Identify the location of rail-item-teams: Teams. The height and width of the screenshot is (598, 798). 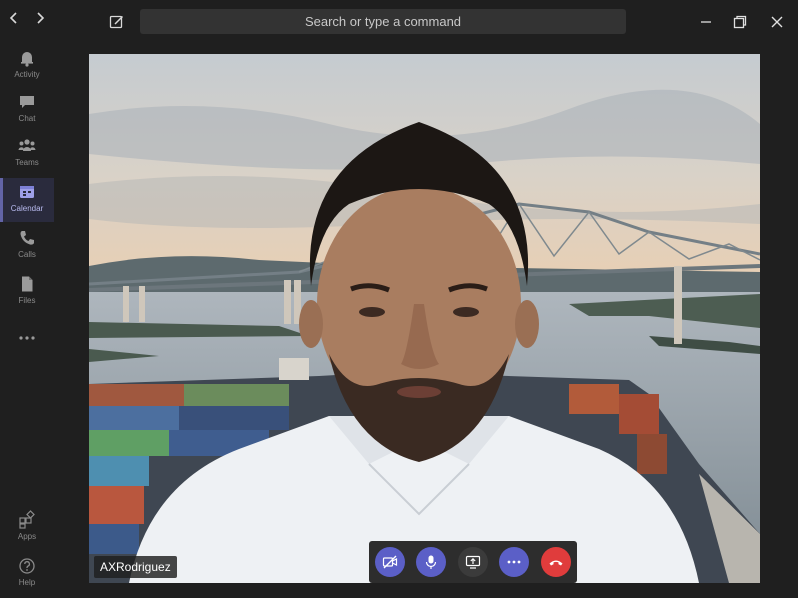
(27, 154).